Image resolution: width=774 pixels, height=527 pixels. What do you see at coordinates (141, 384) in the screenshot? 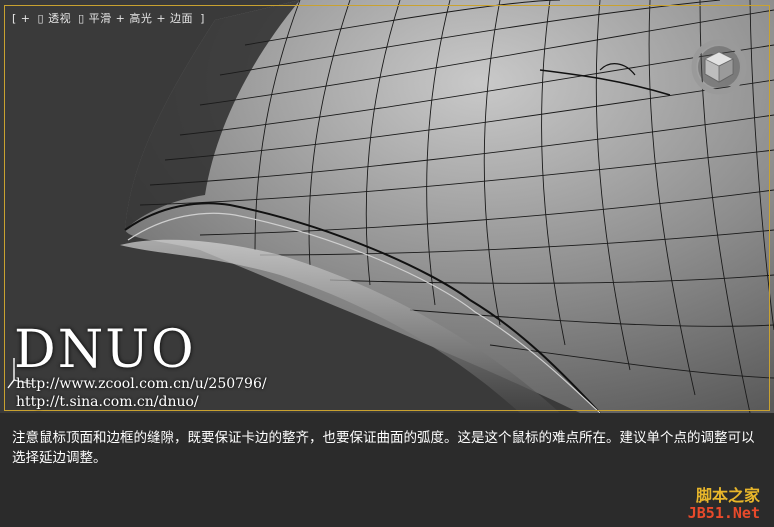
I see `watermark-url-zcool: http://www.zcool.com.cn/u/250796/` at bounding box center [141, 384].